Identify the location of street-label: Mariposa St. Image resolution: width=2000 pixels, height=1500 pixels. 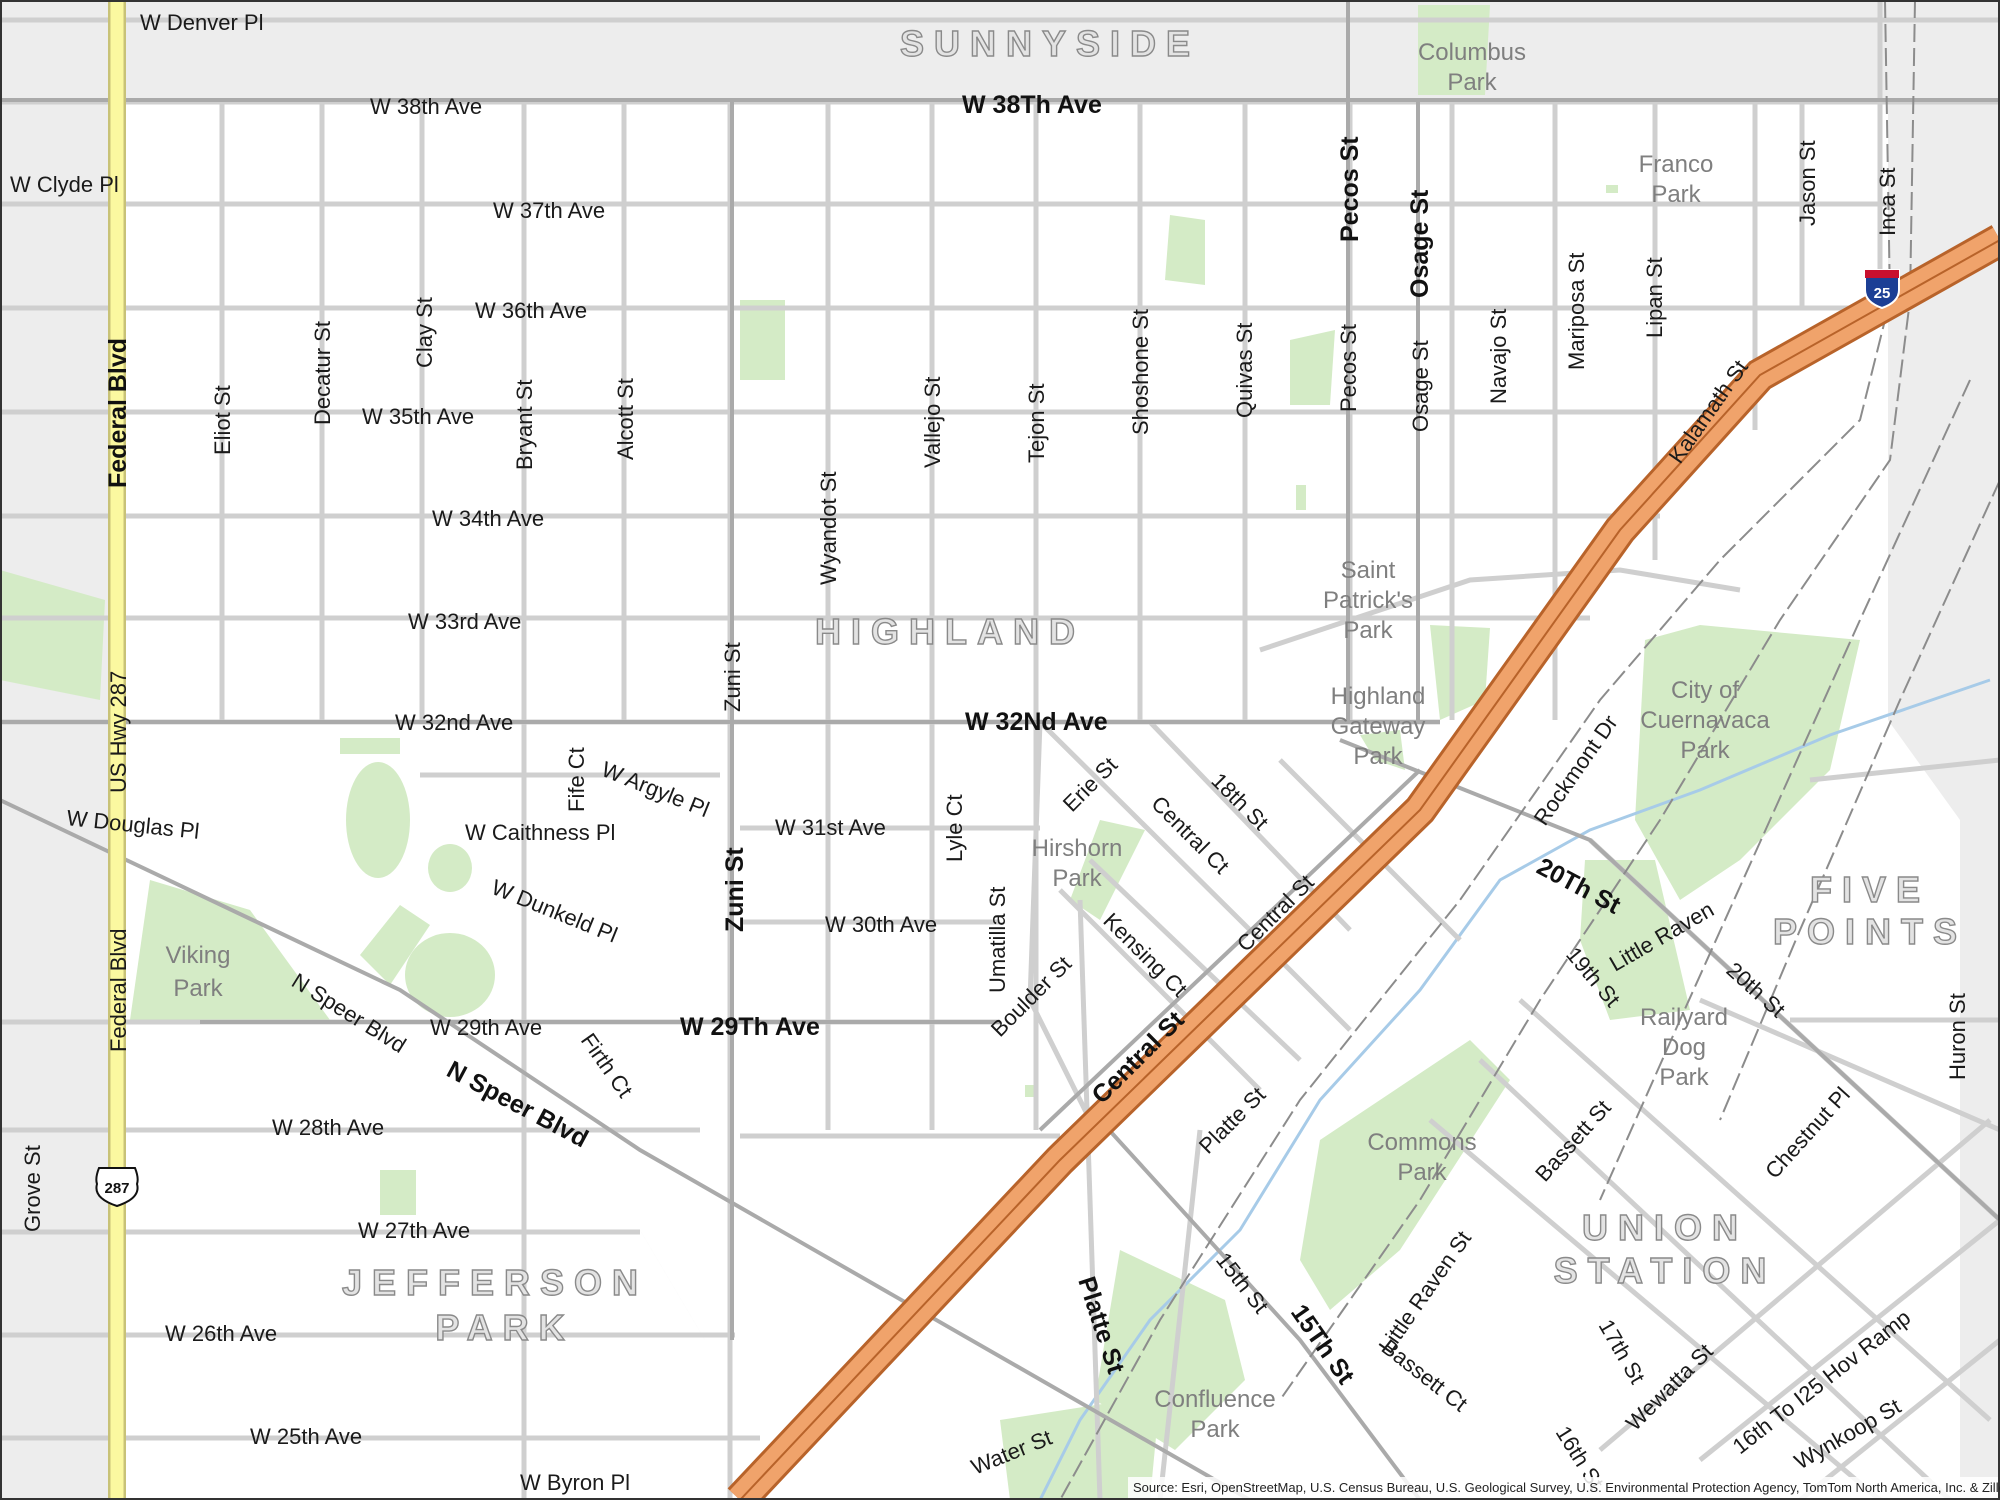
(1576, 311).